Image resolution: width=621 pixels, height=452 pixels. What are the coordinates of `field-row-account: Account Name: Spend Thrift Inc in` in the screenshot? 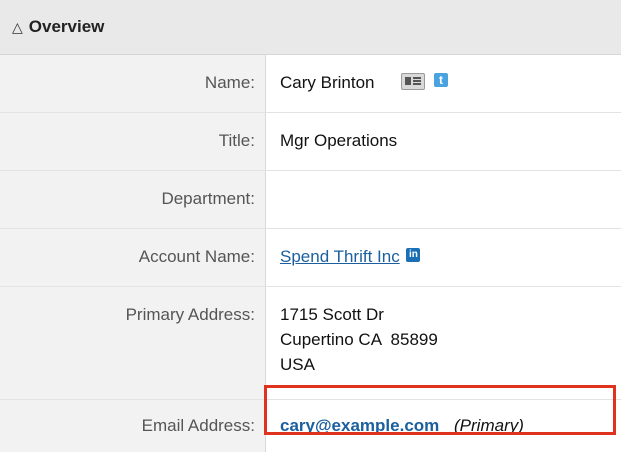 It's located at (310, 258).